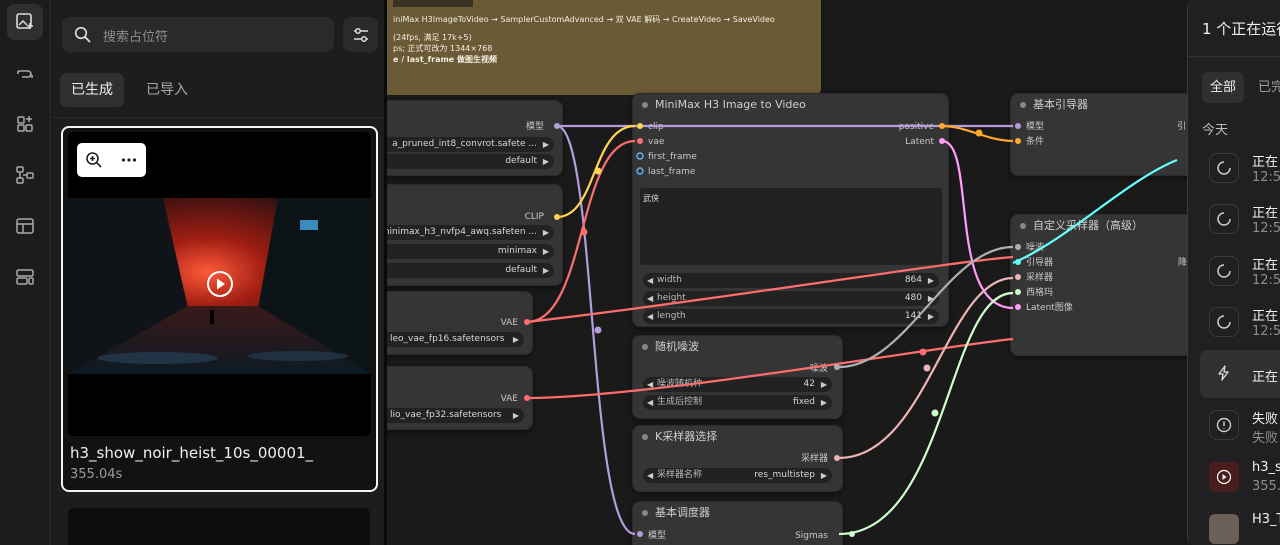 Image resolution: width=1280 pixels, height=545 pixels. Describe the element at coordinates (25, 277) in the screenshot. I see `layout-icon` at that location.